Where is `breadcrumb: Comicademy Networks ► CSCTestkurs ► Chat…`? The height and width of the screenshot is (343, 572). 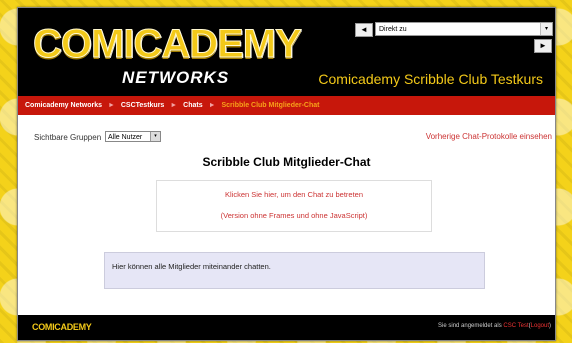 breadcrumb: Comicademy Networks ► CSCTestkurs ► Chat… is located at coordinates (286, 105).